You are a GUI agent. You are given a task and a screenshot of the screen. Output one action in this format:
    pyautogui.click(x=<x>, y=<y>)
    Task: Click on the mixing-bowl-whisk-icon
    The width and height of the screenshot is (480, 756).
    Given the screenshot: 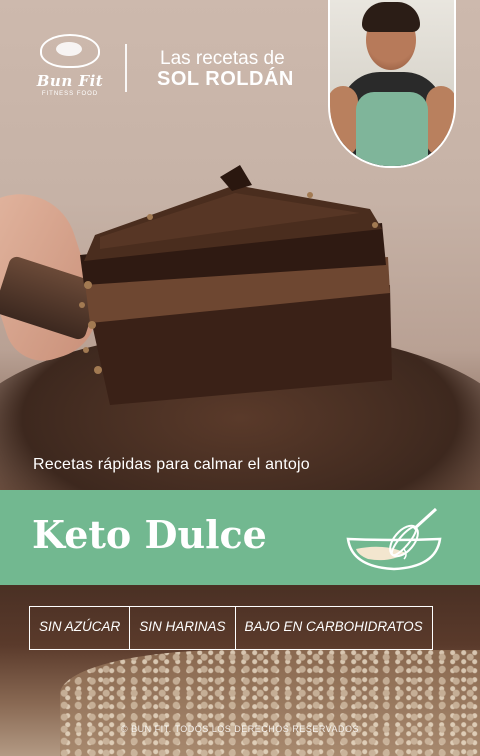 What is the action you would take?
    pyautogui.click(x=394, y=539)
    